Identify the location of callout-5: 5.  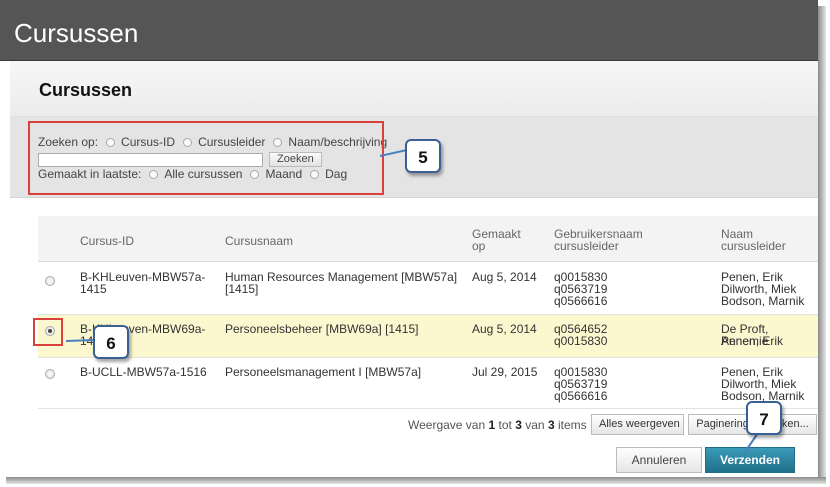
(423, 156).